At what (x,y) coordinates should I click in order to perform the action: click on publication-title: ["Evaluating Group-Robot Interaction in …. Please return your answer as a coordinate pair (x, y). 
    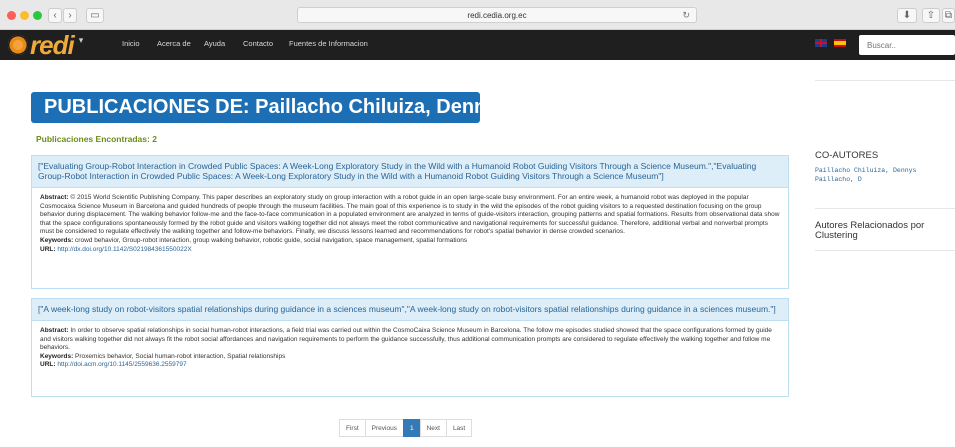
    Looking at the image, I should click on (410, 172).